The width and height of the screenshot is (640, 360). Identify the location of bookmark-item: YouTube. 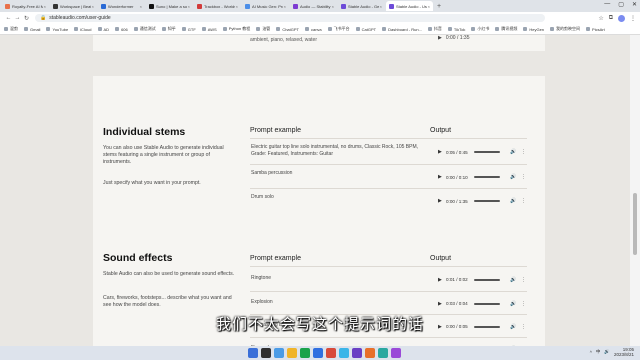
(57, 29).